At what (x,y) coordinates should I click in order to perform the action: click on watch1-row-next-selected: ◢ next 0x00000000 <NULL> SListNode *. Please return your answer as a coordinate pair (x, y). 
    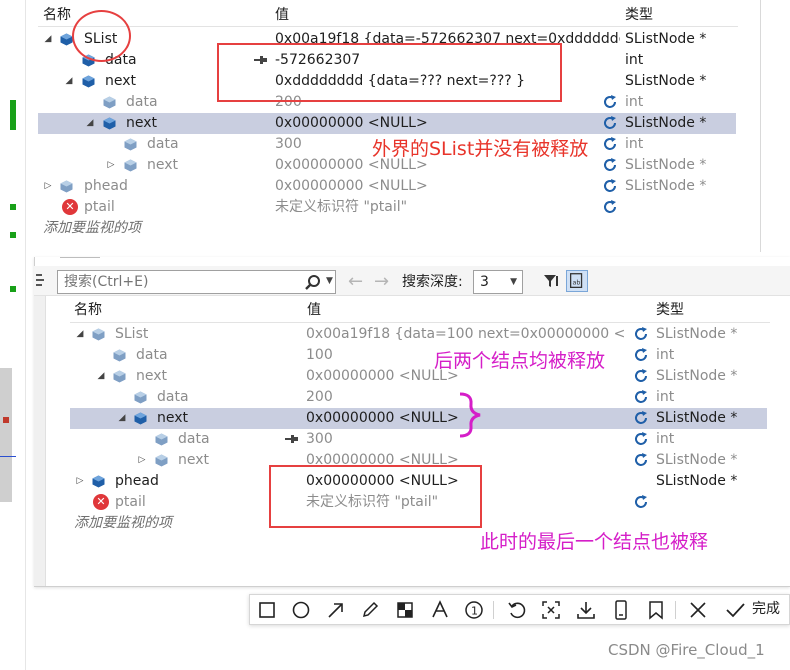
    Looking at the image, I should click on (387, 123).